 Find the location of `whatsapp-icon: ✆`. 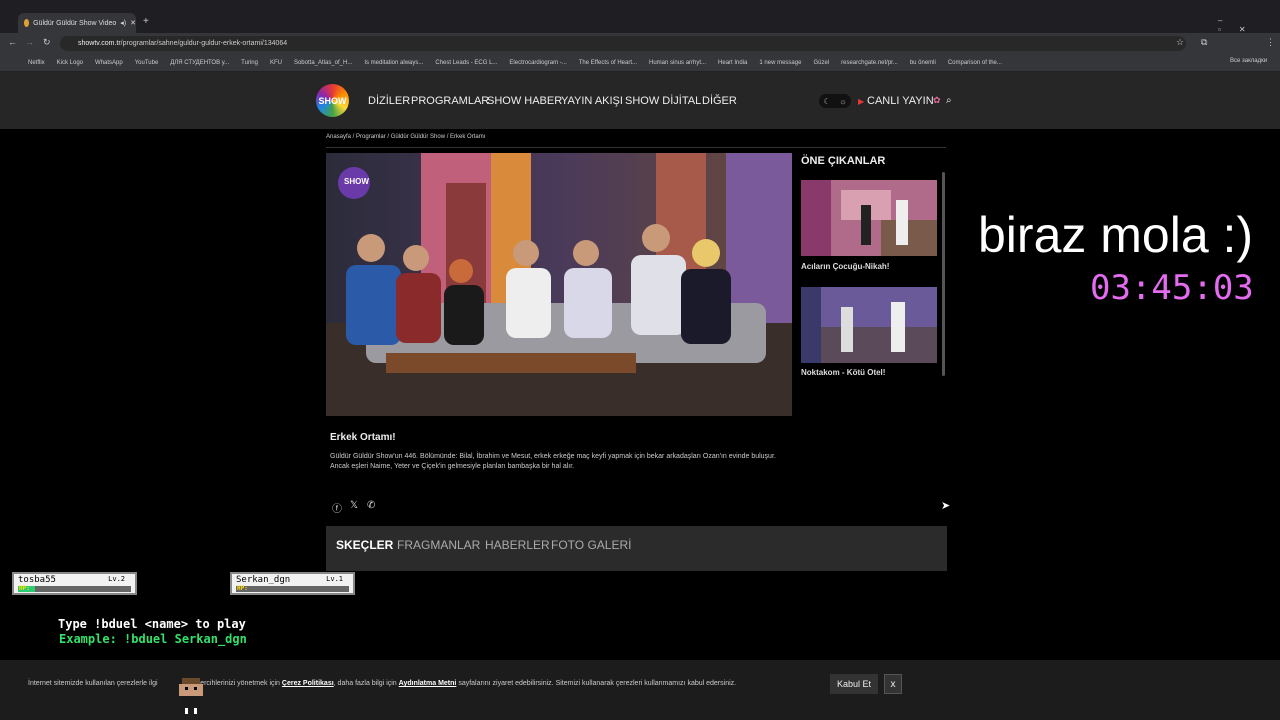

whatsapp-icon: ✆ is located at coordinates (371, 505).